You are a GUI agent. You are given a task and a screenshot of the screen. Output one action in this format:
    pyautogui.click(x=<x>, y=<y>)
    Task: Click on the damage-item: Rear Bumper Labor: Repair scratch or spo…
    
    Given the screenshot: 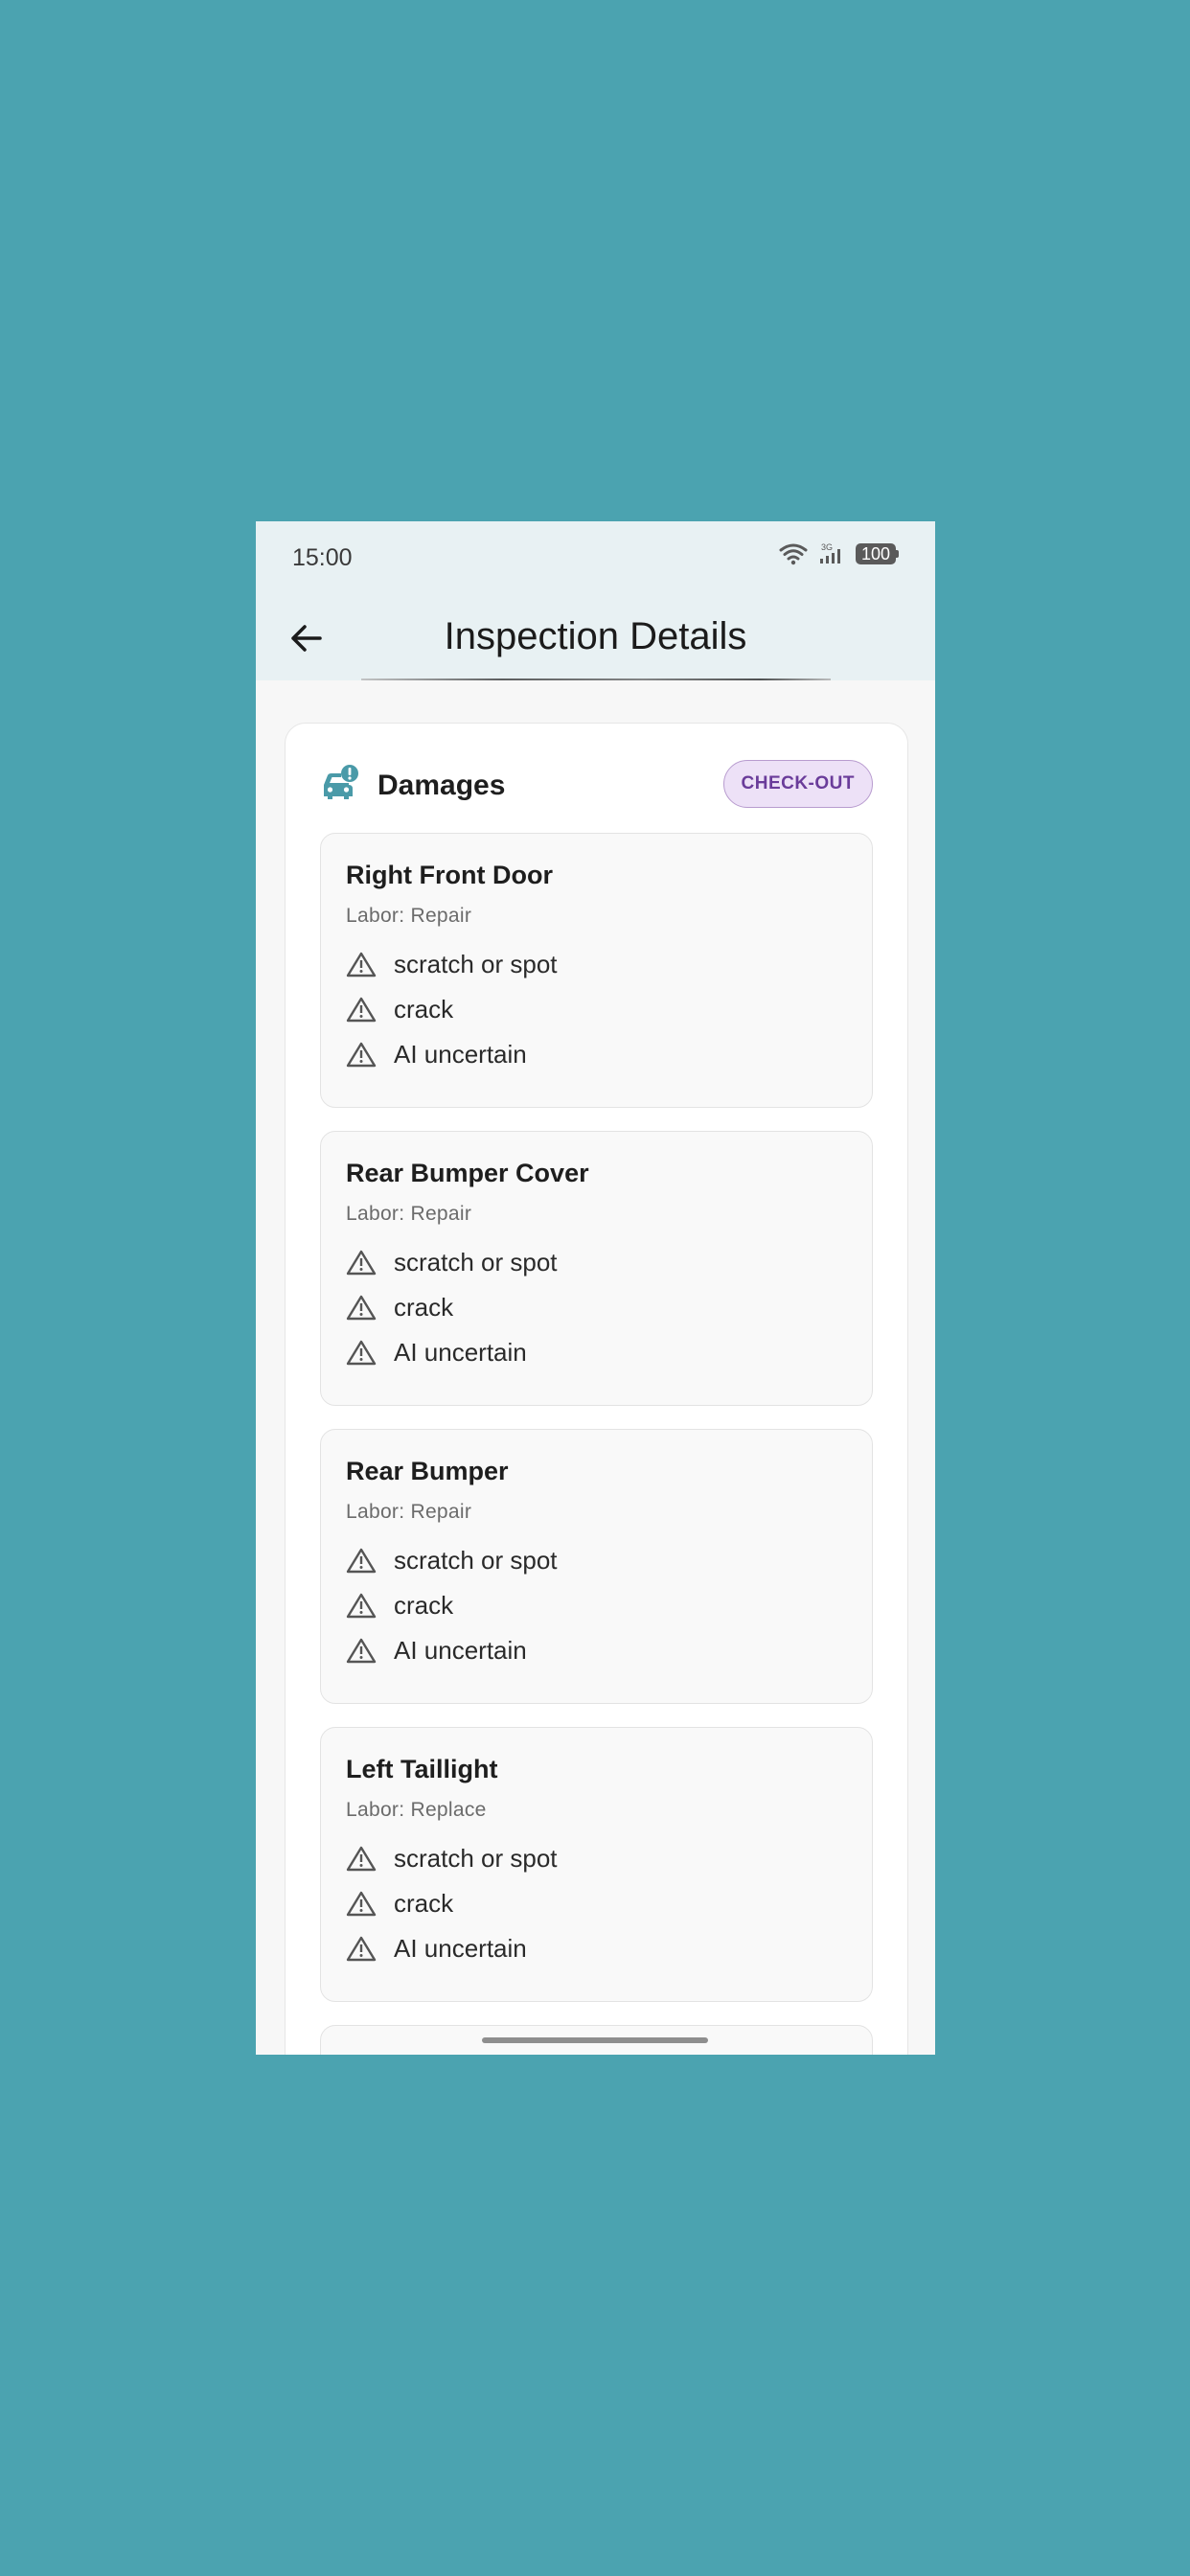 What is the action you would take?
    pyautogui.click(x=596, y=1566)
    